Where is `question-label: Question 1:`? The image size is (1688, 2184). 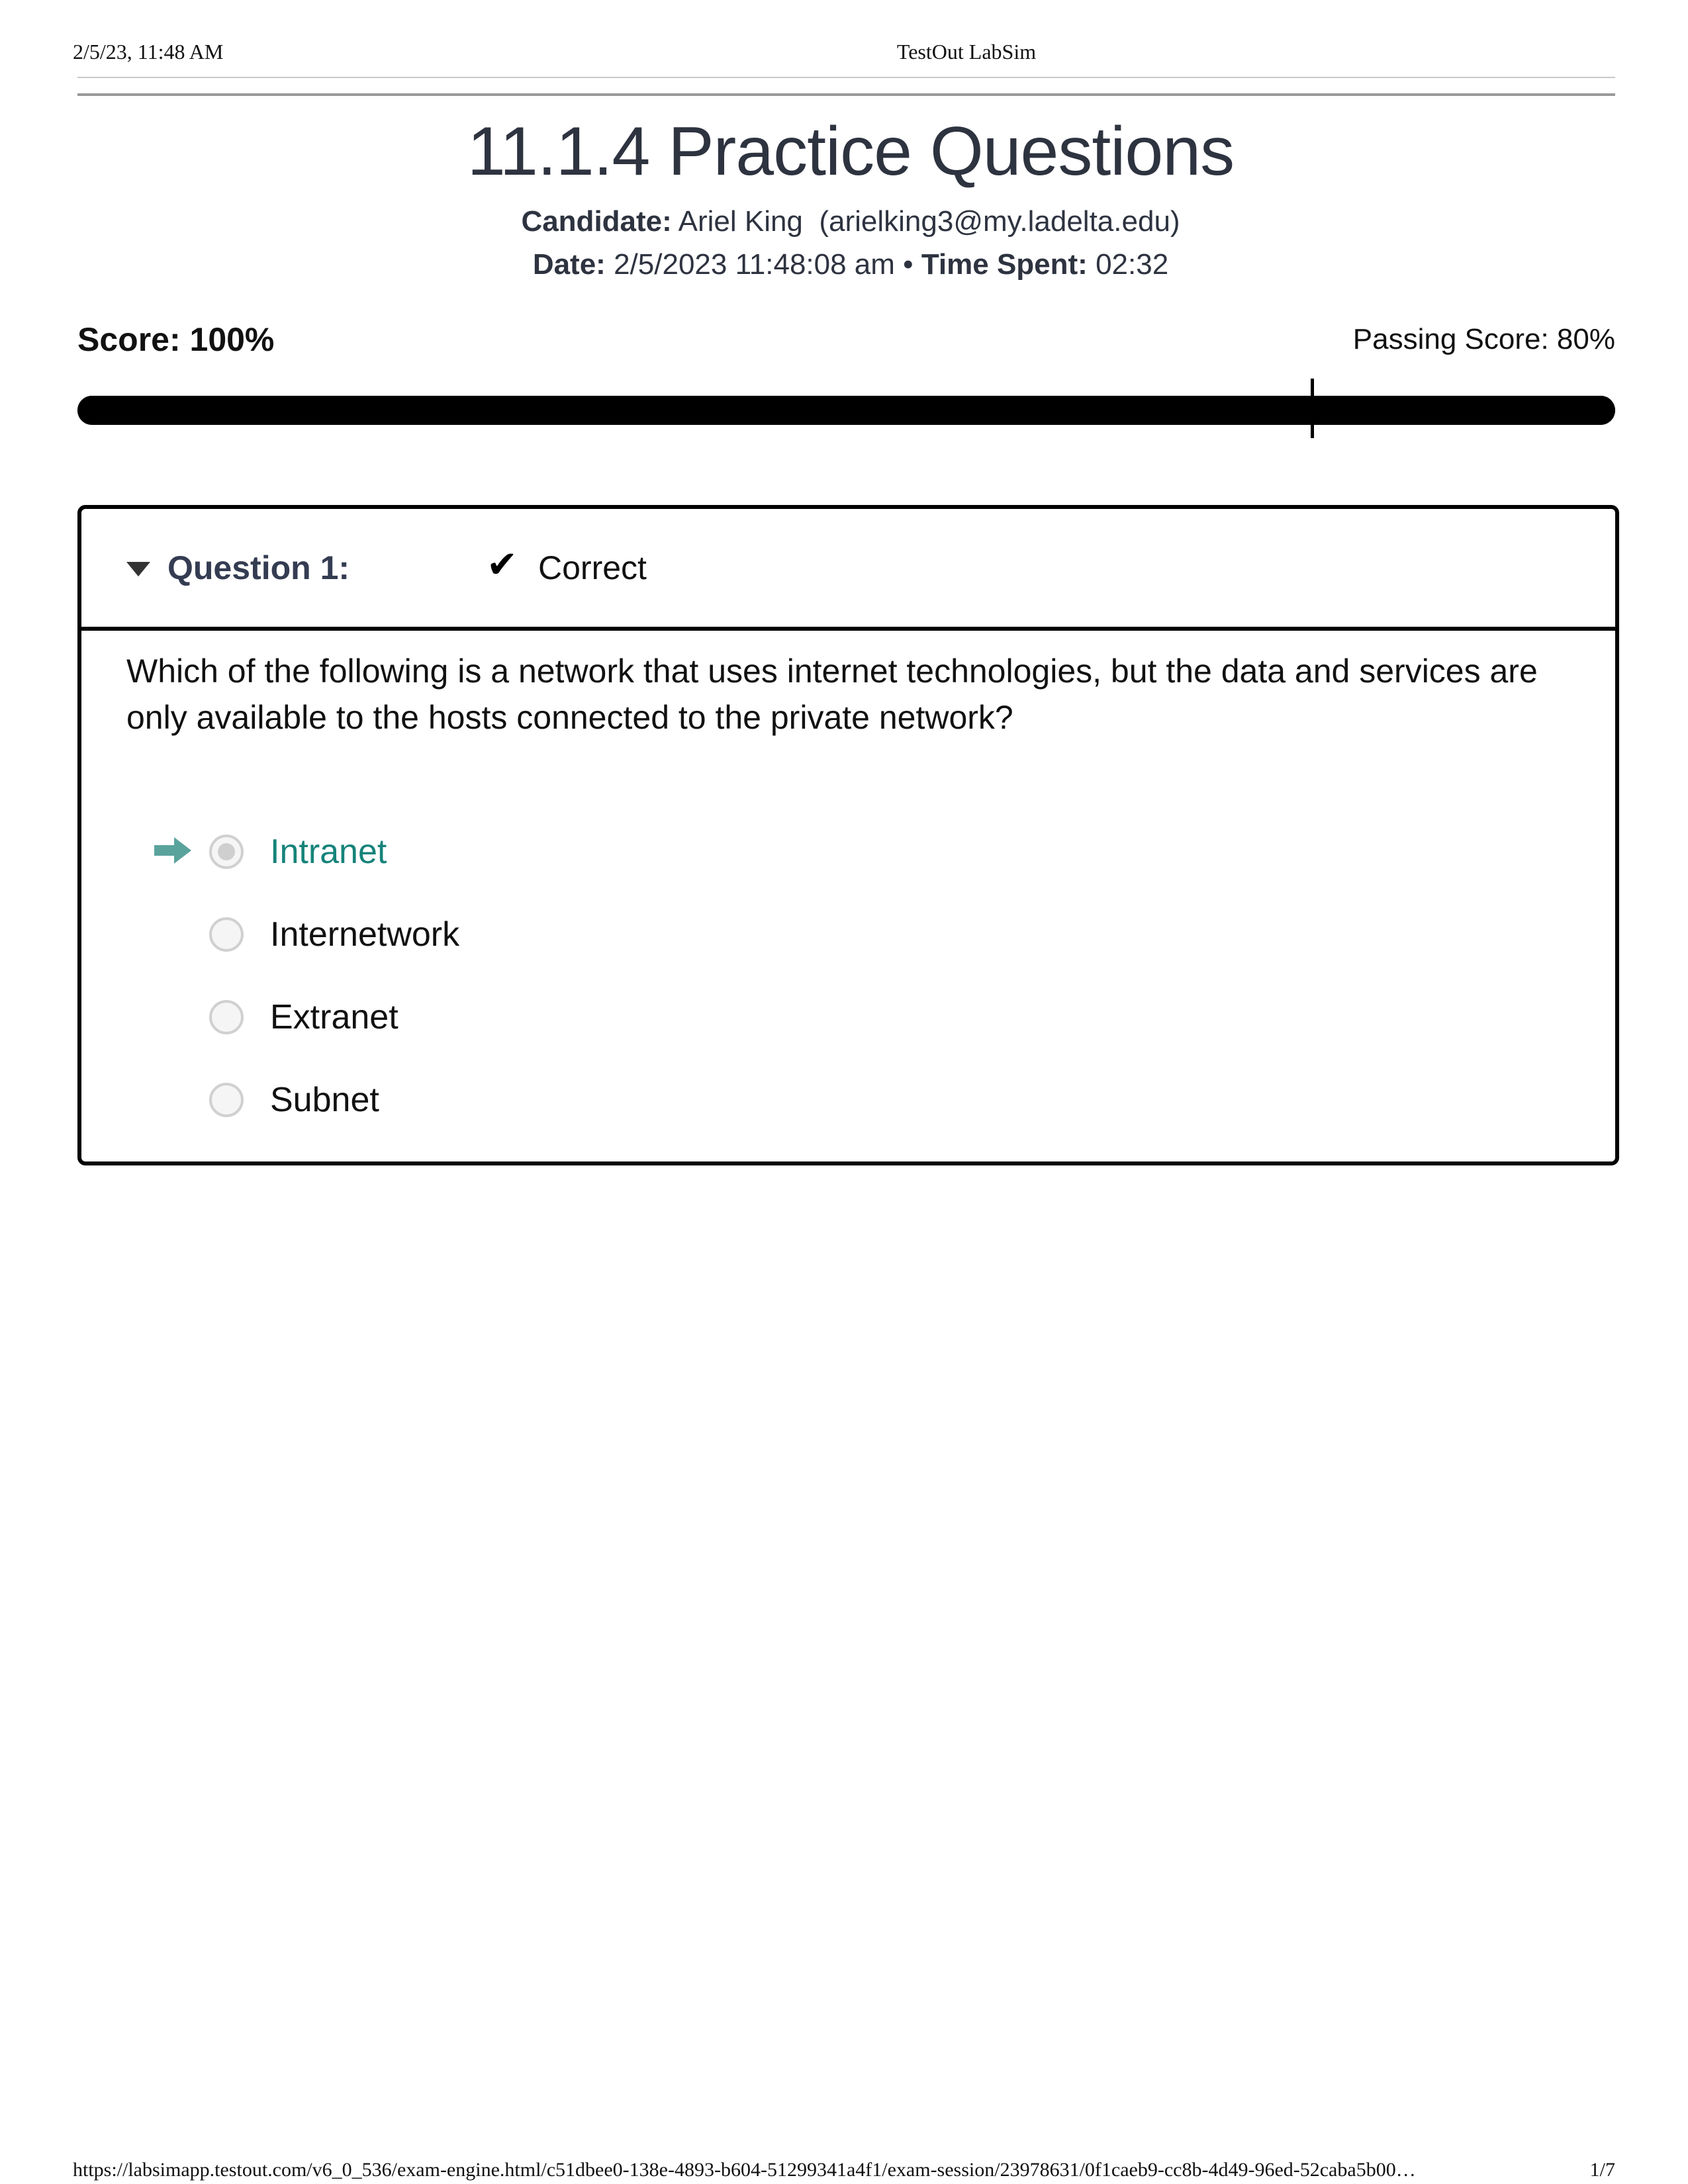
question-label: Question 1: is located at coordinates (258, 568).